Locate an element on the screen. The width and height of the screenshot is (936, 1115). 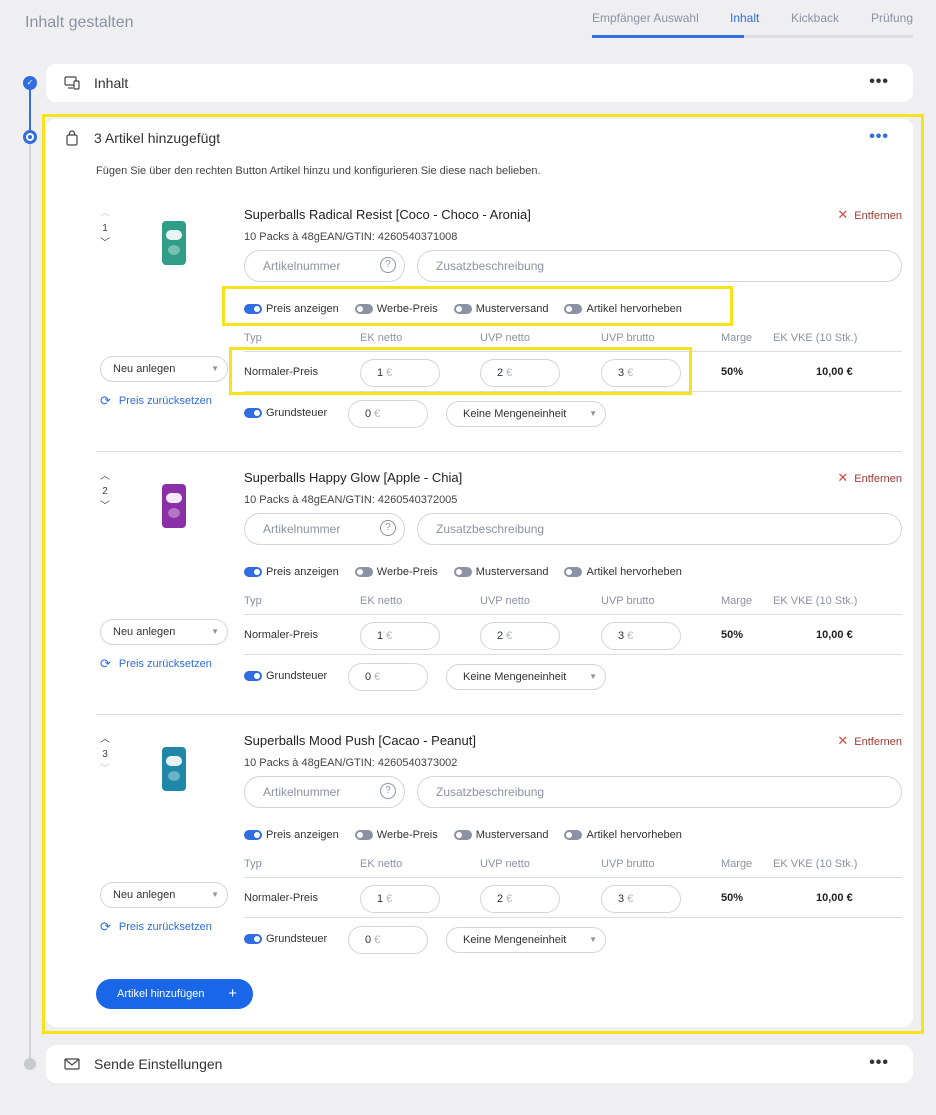
add-article-button: Artikel hinzufügen + is located at coordinates (174, 994).